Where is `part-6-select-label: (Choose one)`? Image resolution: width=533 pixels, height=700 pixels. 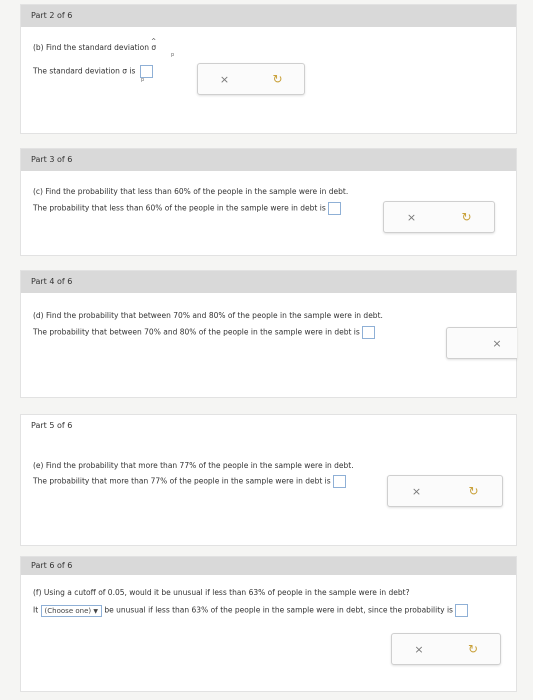
part-6-select-label: (Choose one) is located at coordinates (68, 610).